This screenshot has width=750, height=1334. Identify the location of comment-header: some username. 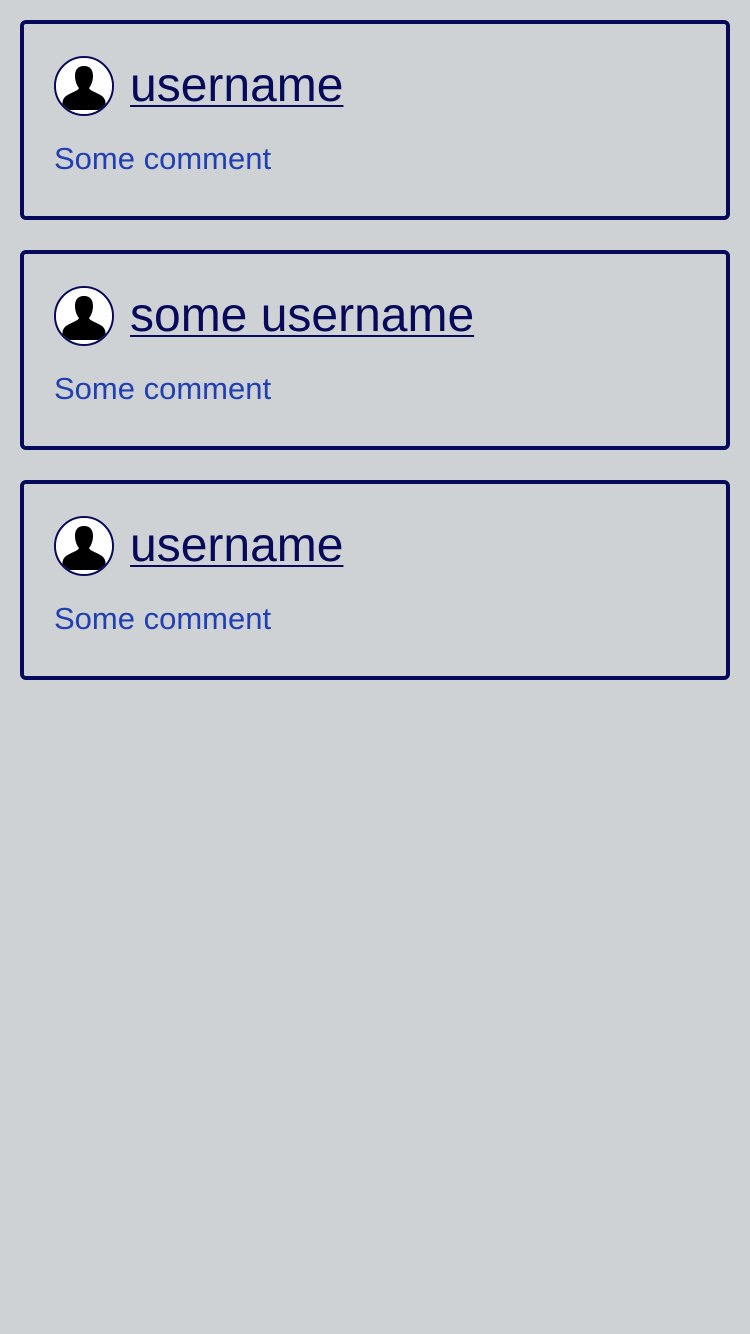
(264, 316).